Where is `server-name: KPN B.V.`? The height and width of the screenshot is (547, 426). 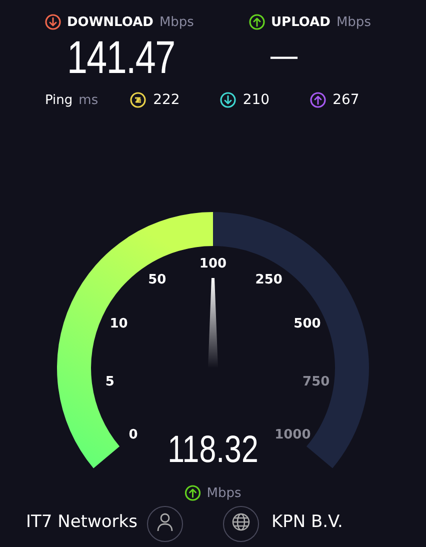 server-name: KPN B.V. is located at coordinates (307, 522).